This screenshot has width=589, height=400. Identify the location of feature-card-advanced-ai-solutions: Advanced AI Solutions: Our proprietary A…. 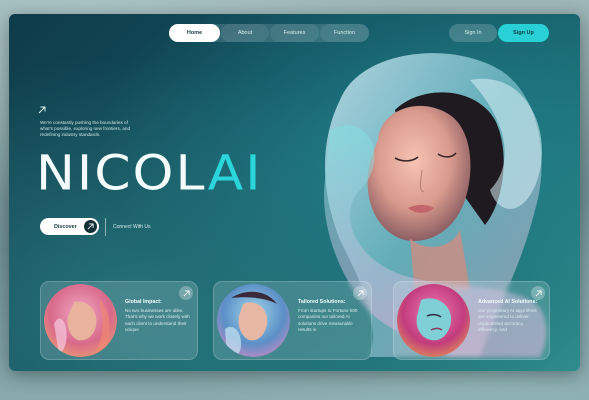
(471, 320).